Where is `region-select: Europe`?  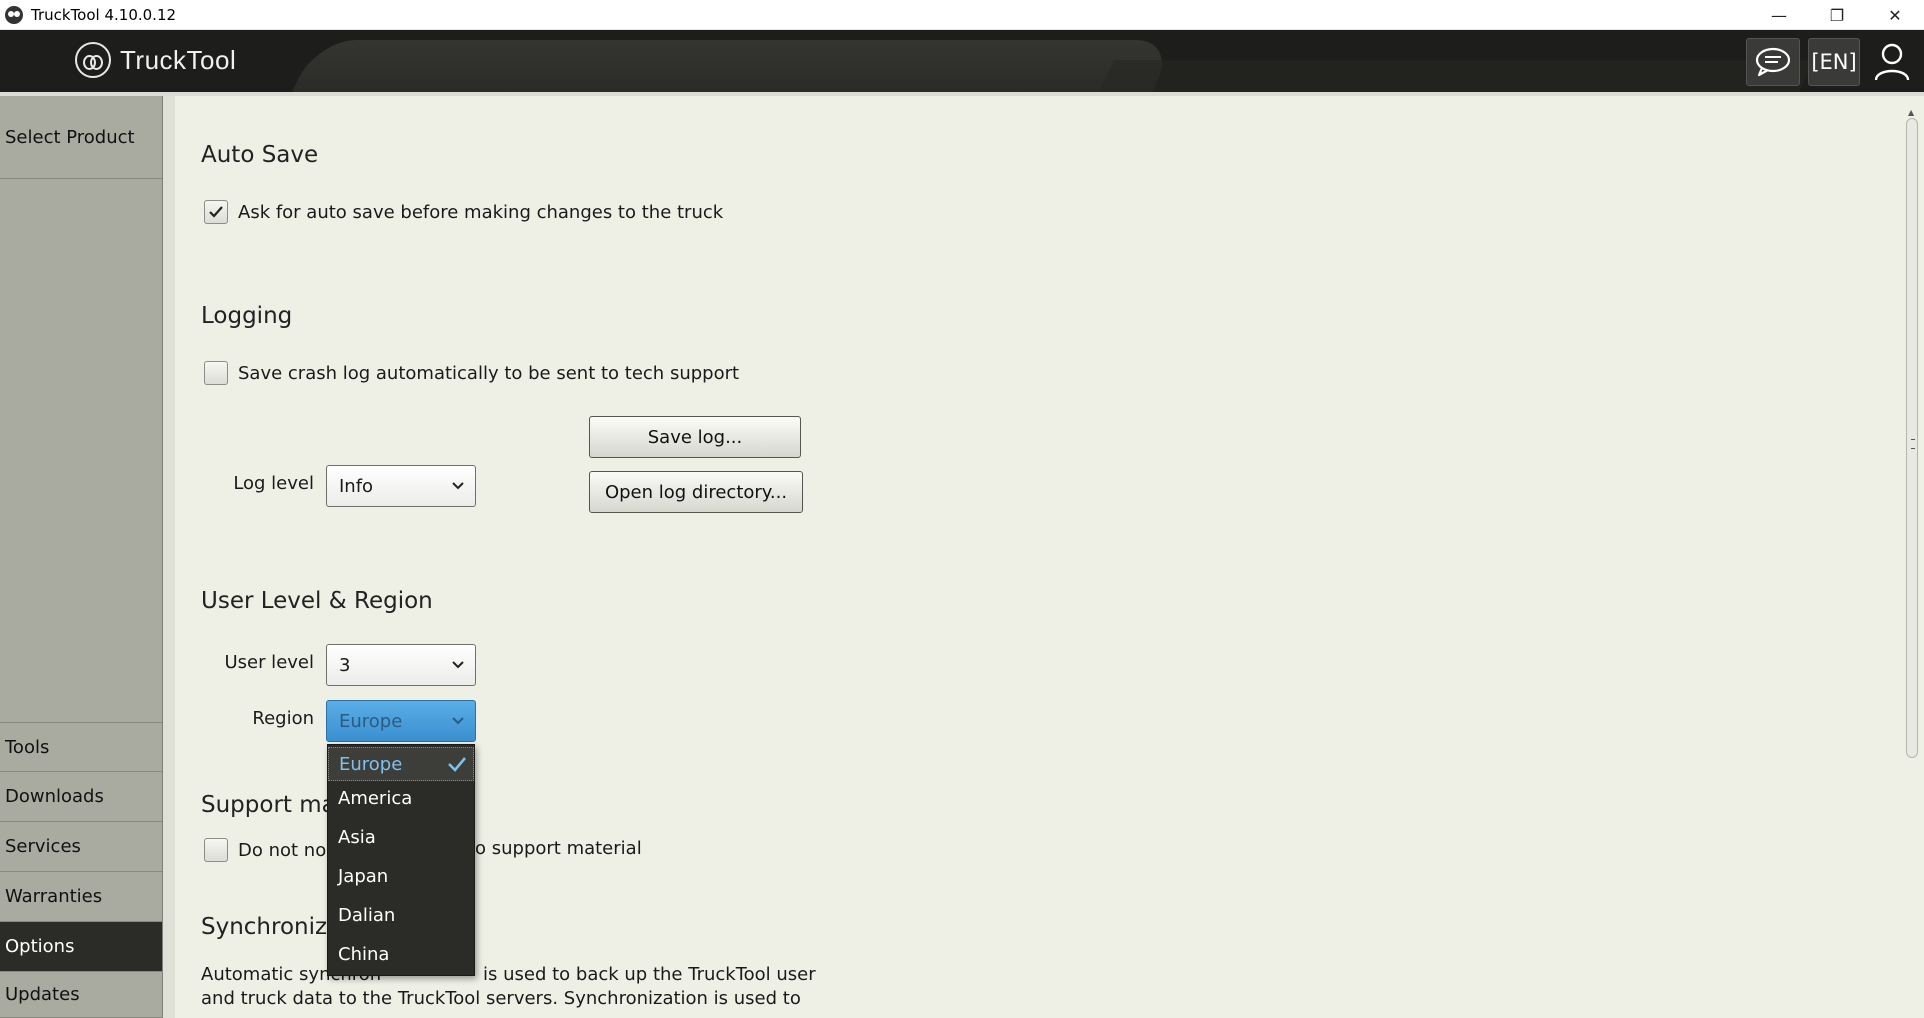 region-select: Europe is located at coordinates (401, 721).